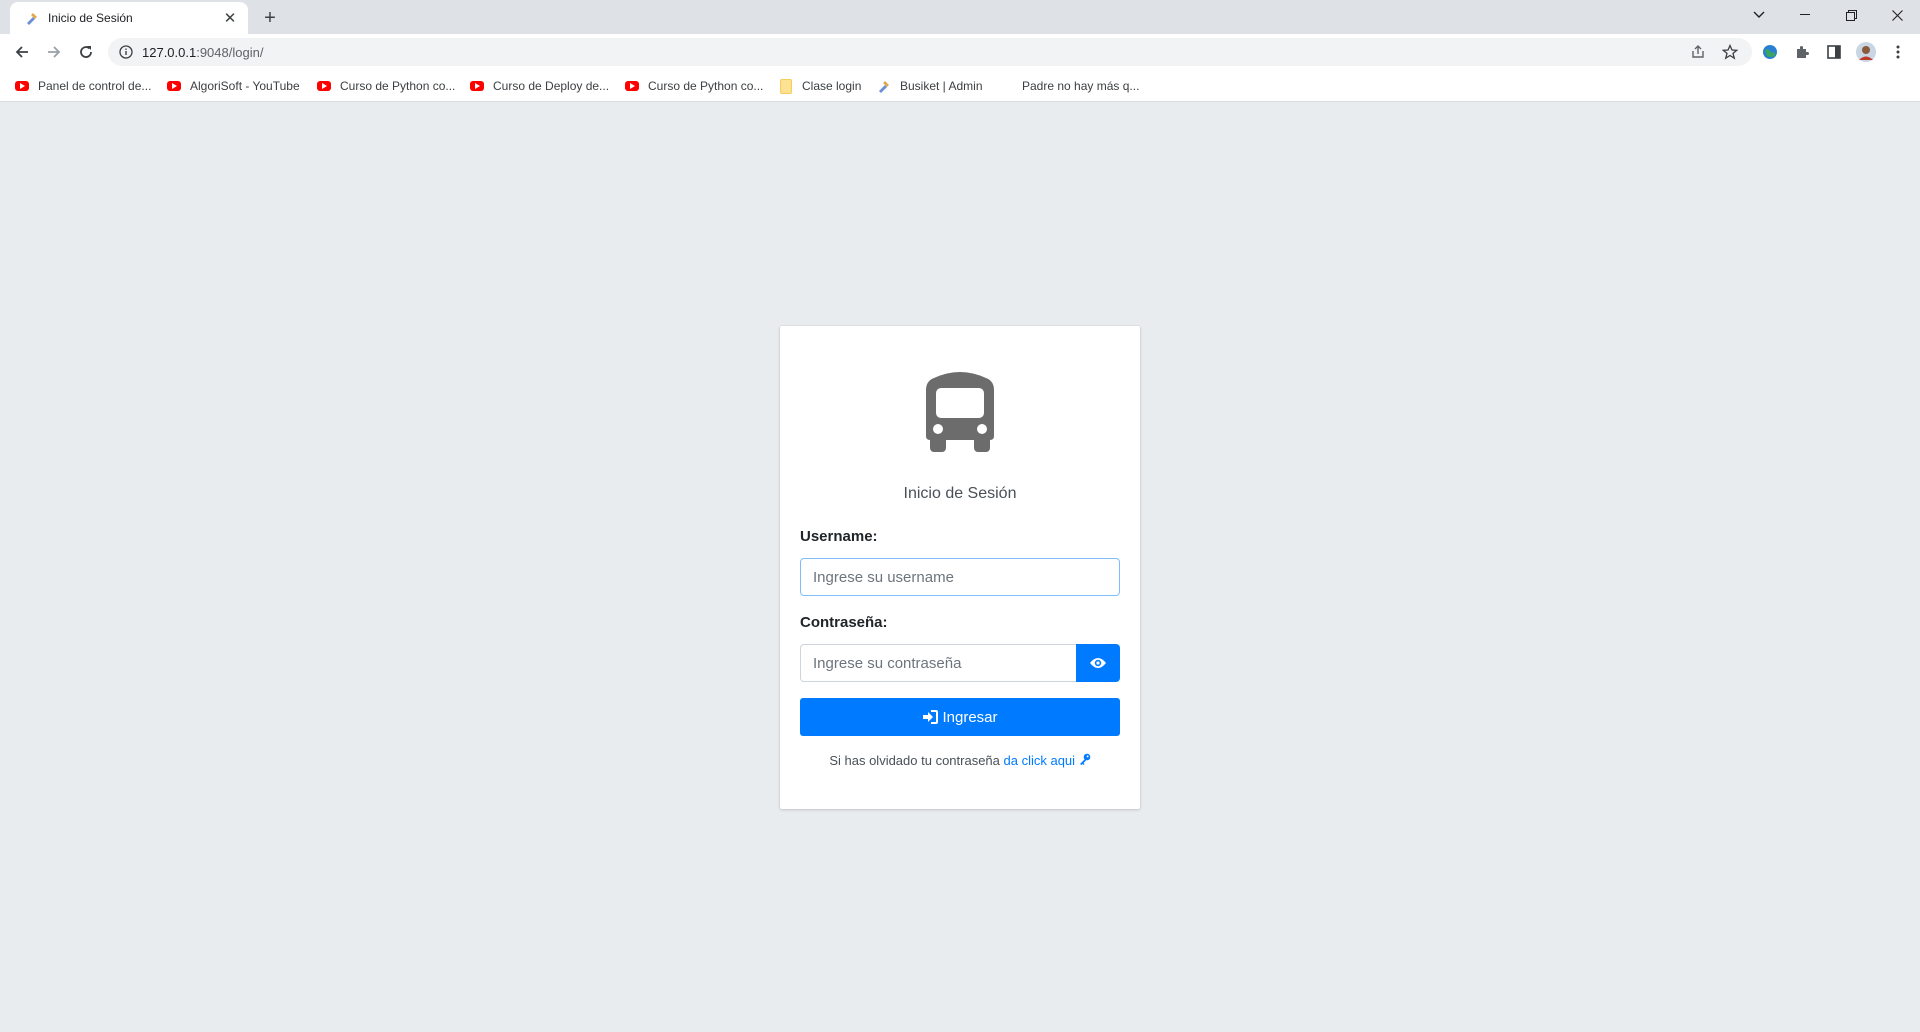 This screenshot has height=1032, width=1920. I want to click on side-panel-icon, so click(1834, 52).